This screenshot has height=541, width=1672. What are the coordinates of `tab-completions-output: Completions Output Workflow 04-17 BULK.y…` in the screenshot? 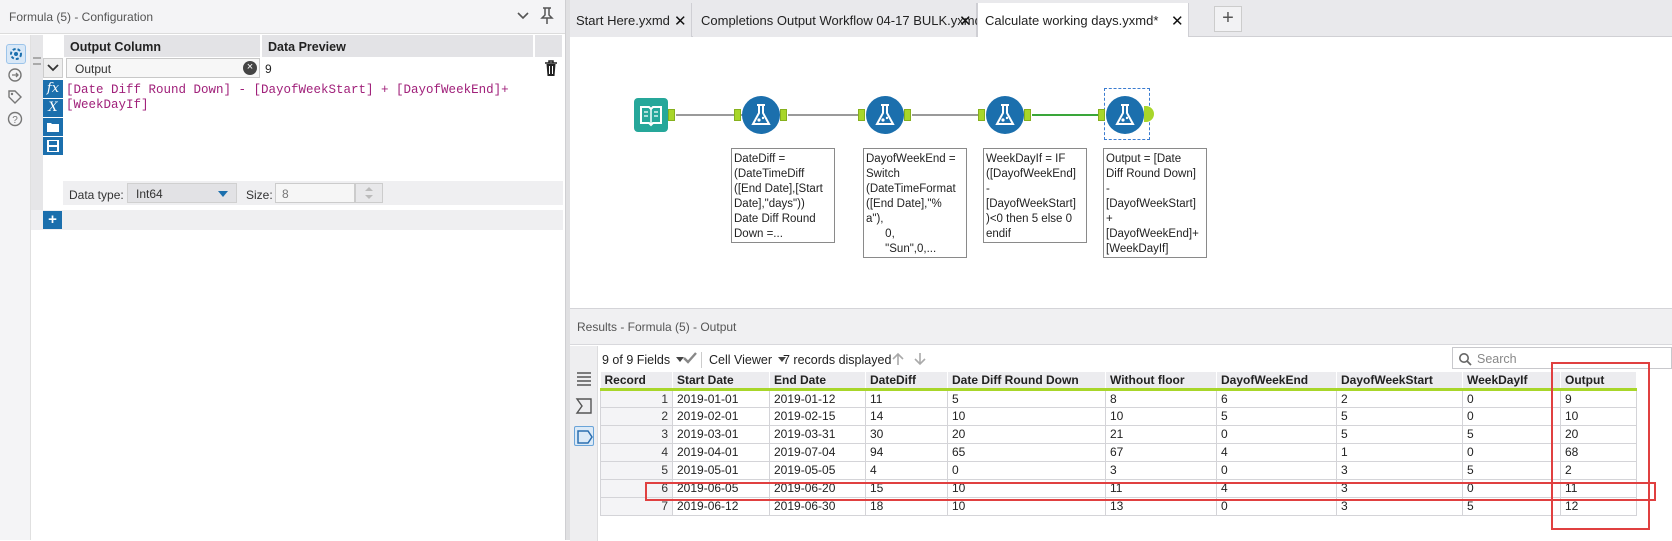 It's located at (837, 20).